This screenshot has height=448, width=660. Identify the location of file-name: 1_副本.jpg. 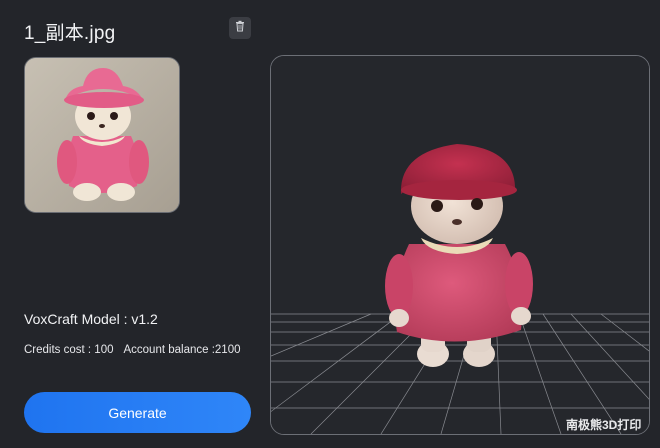
(70, 33).